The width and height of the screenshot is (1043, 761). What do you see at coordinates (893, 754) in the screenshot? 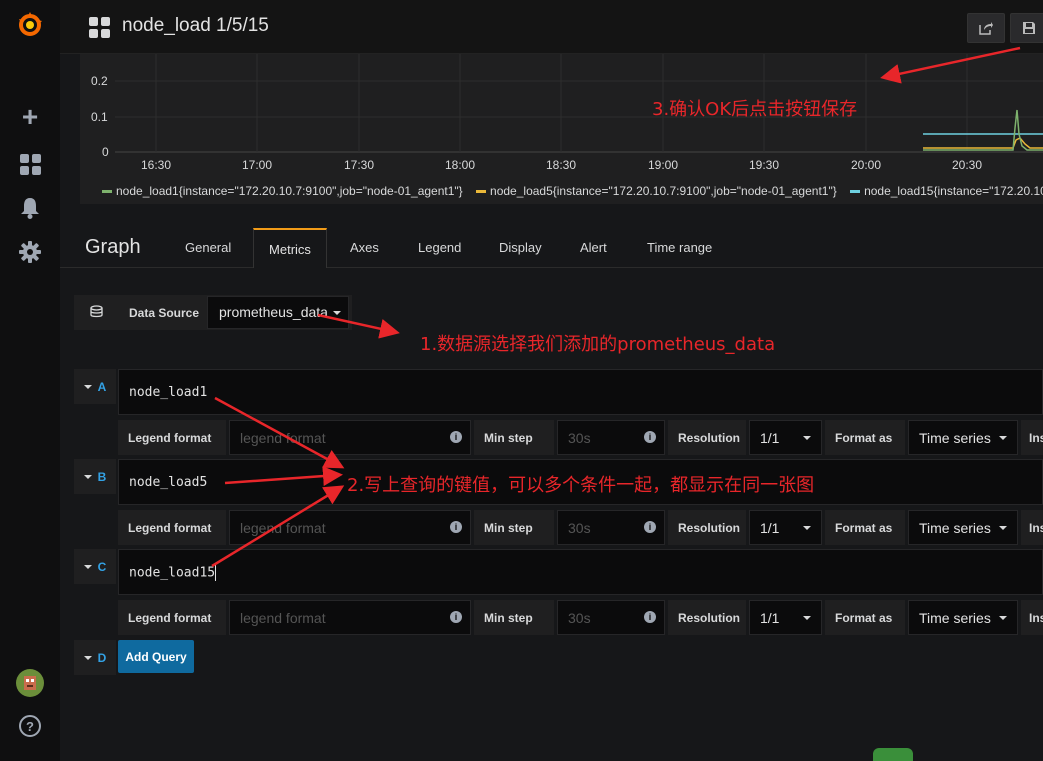
I see `taskbar-tray-icon` at bounding box center [893, 754].